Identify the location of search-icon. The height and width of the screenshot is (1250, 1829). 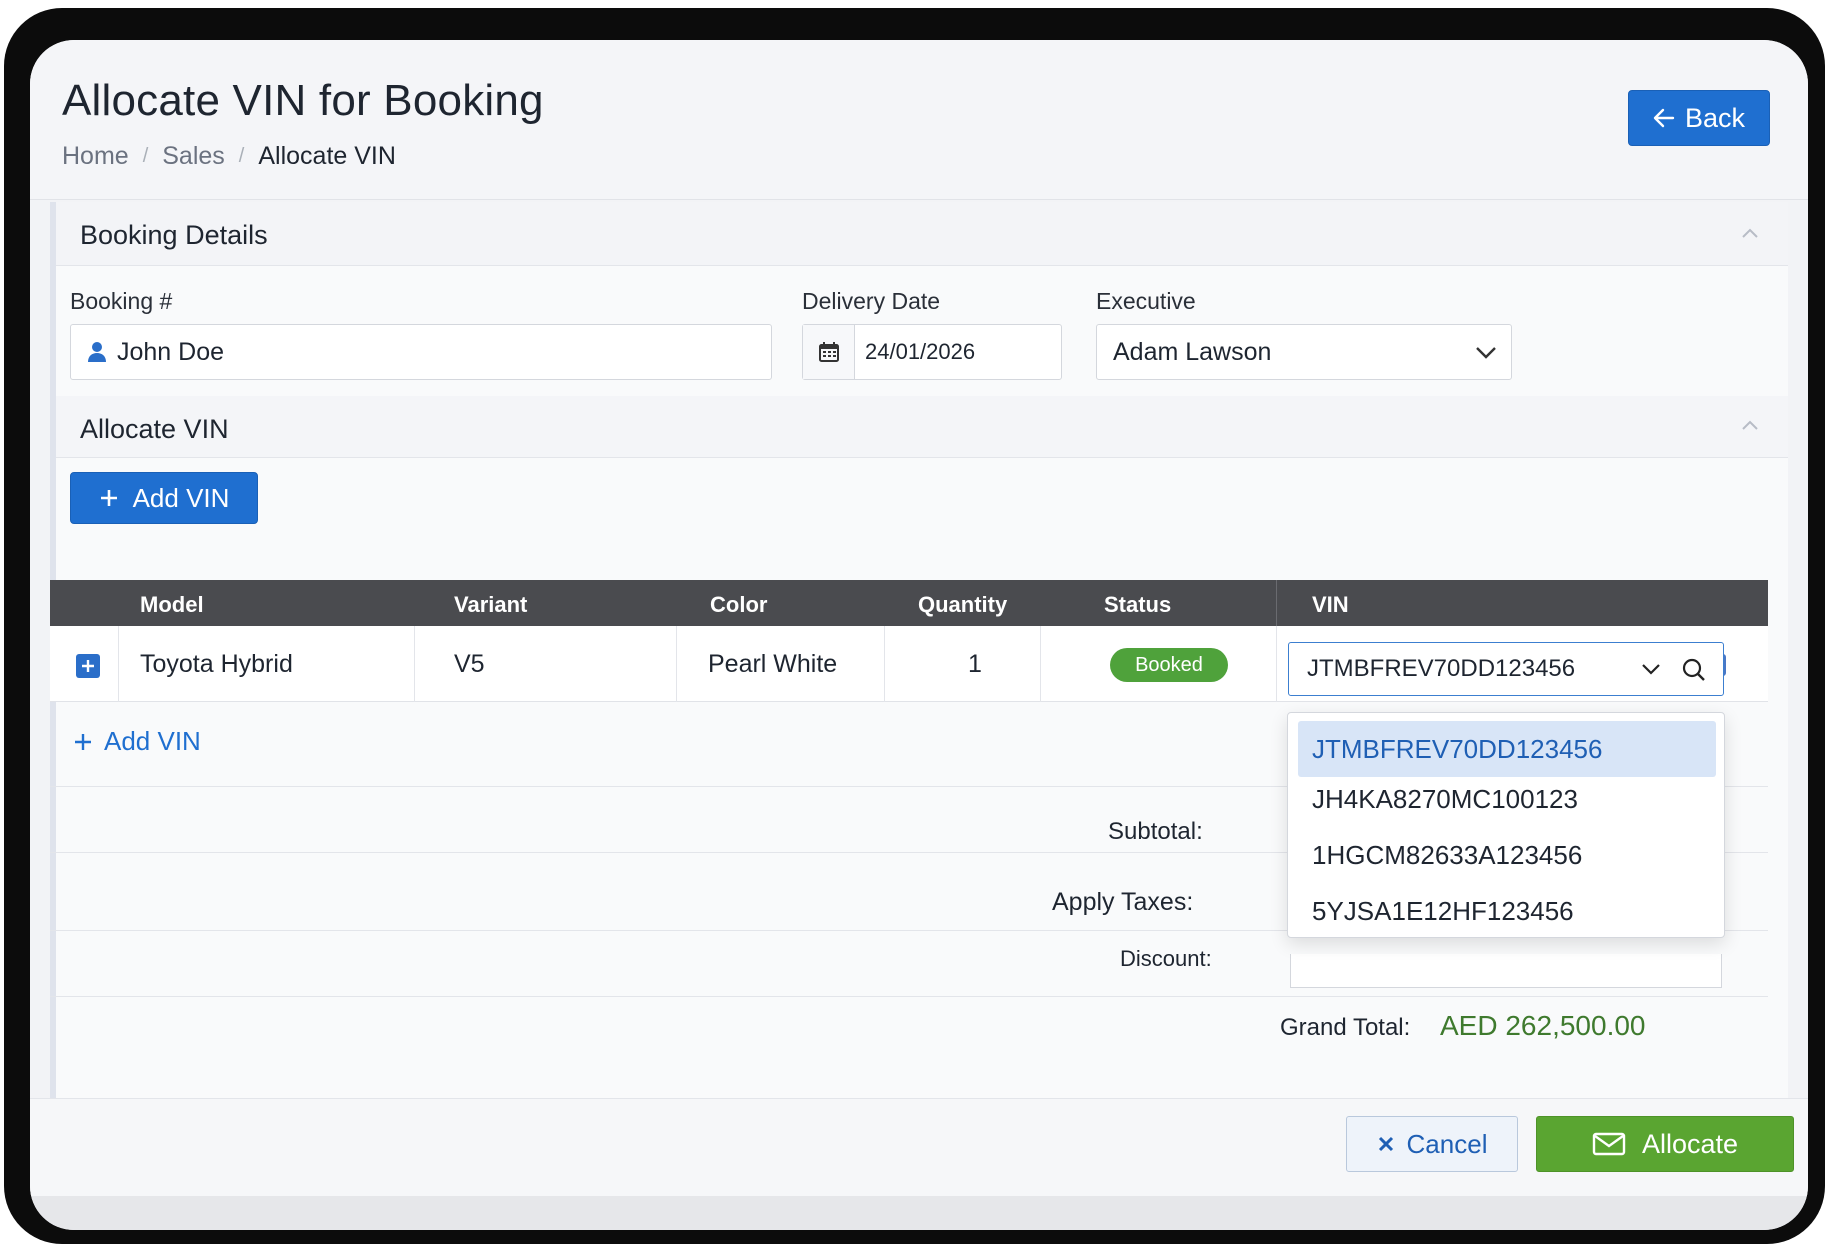
(1694, 670).